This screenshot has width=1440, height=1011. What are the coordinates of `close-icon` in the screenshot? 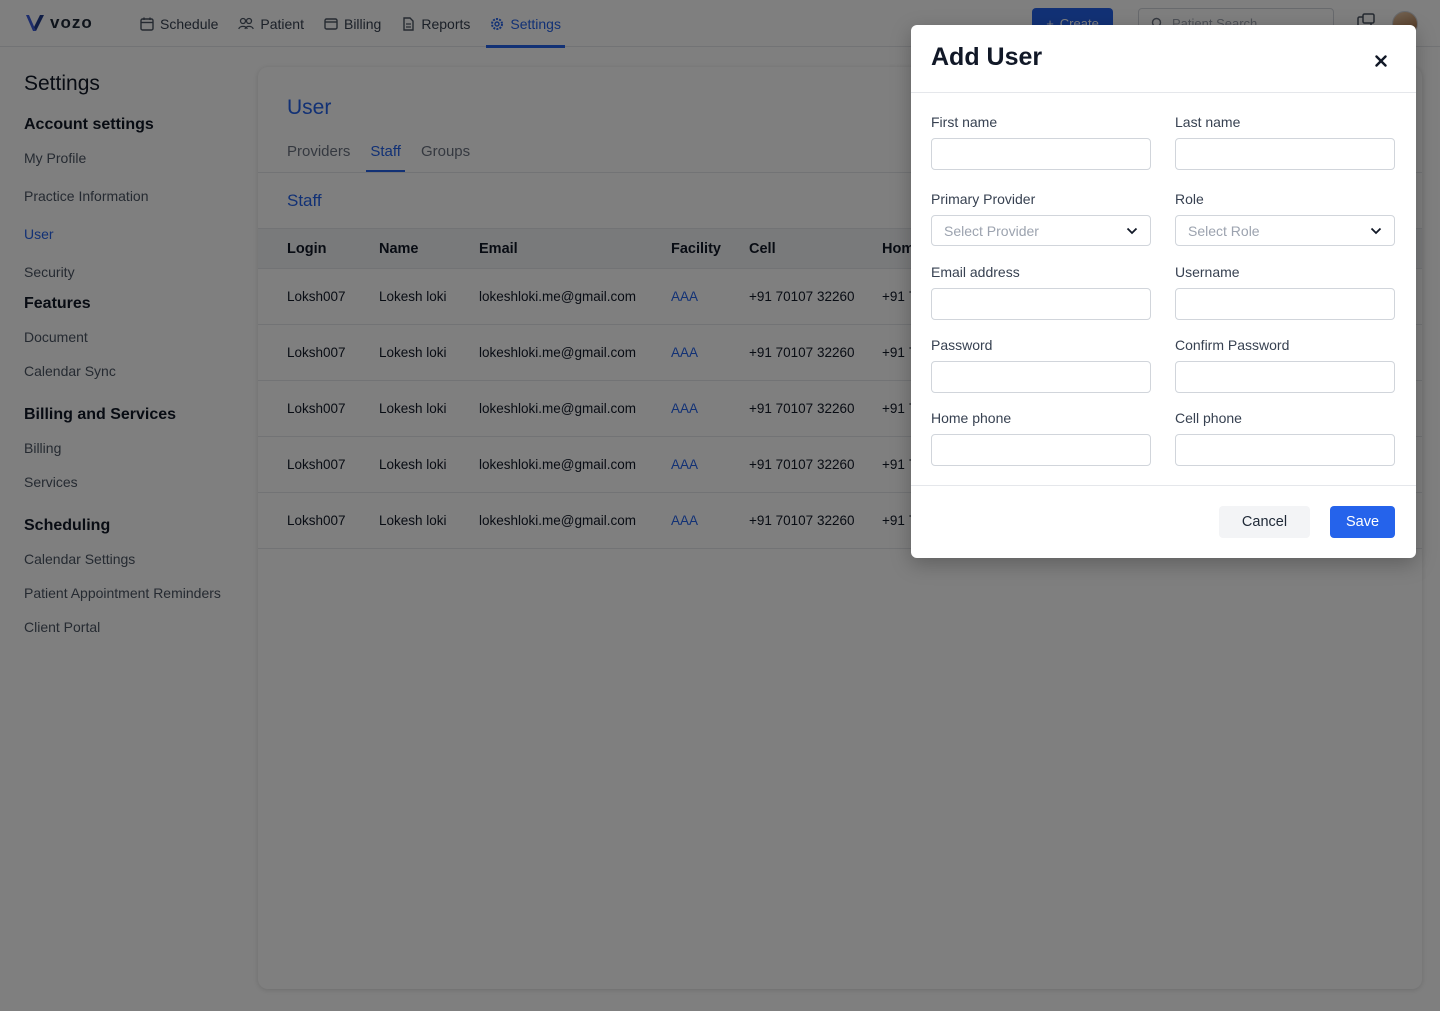 It's located at (1381, 61).